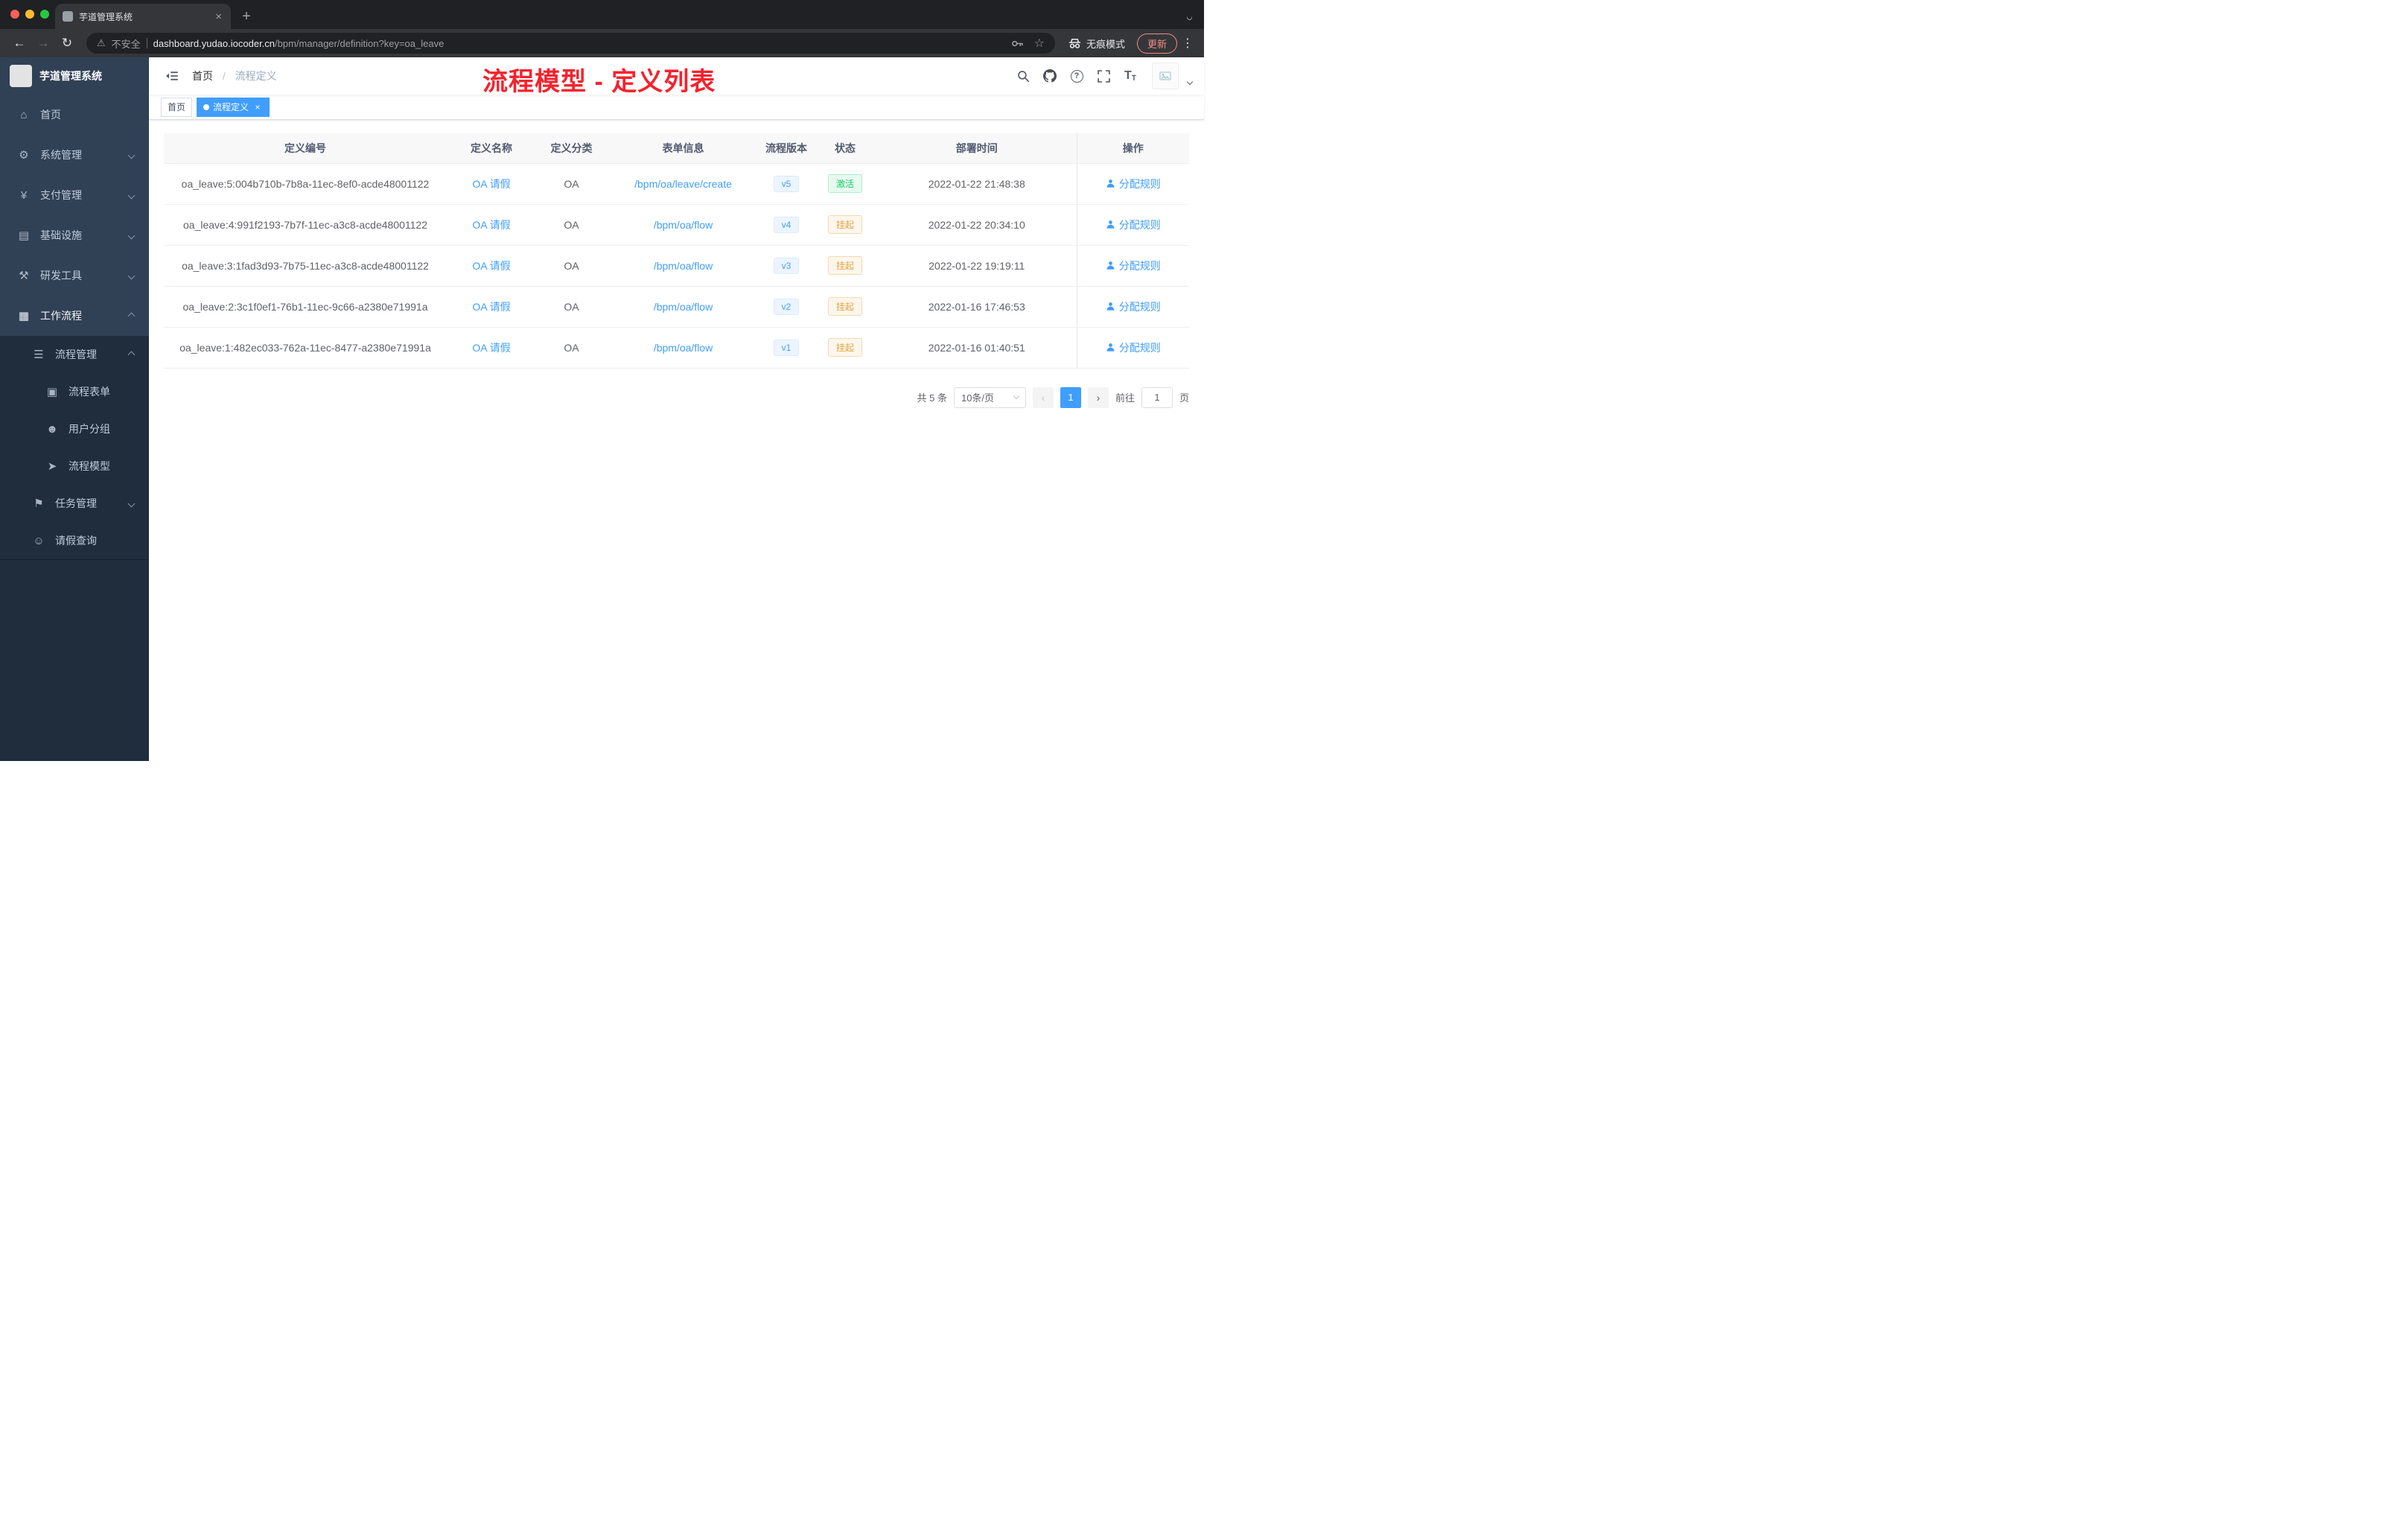  I want to click on briefcase-icon: ▦, so click(24, 316).